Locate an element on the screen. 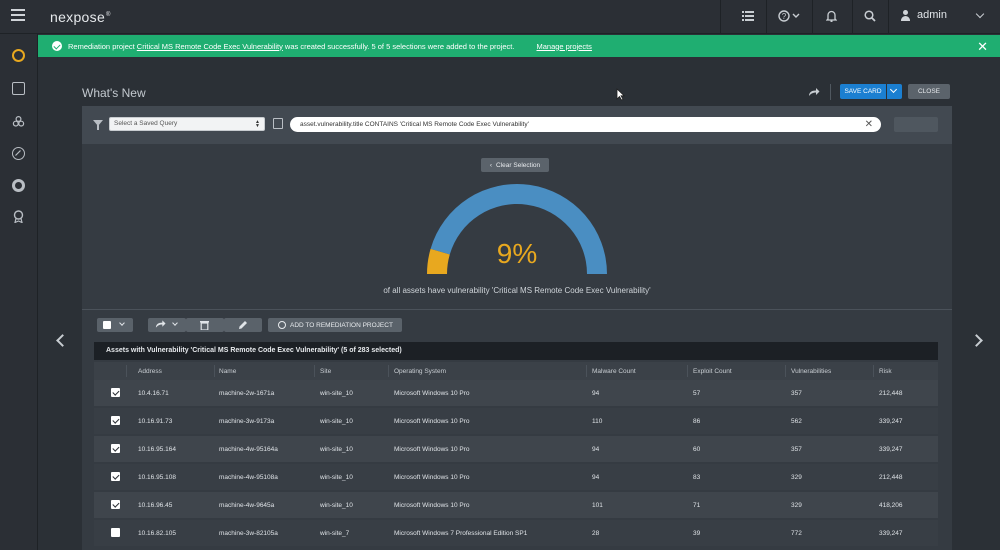 Image resolution: width=1000 pixels, height=550 pixels. clear-query-icon: ✕ is located at coordinates (869, 124).